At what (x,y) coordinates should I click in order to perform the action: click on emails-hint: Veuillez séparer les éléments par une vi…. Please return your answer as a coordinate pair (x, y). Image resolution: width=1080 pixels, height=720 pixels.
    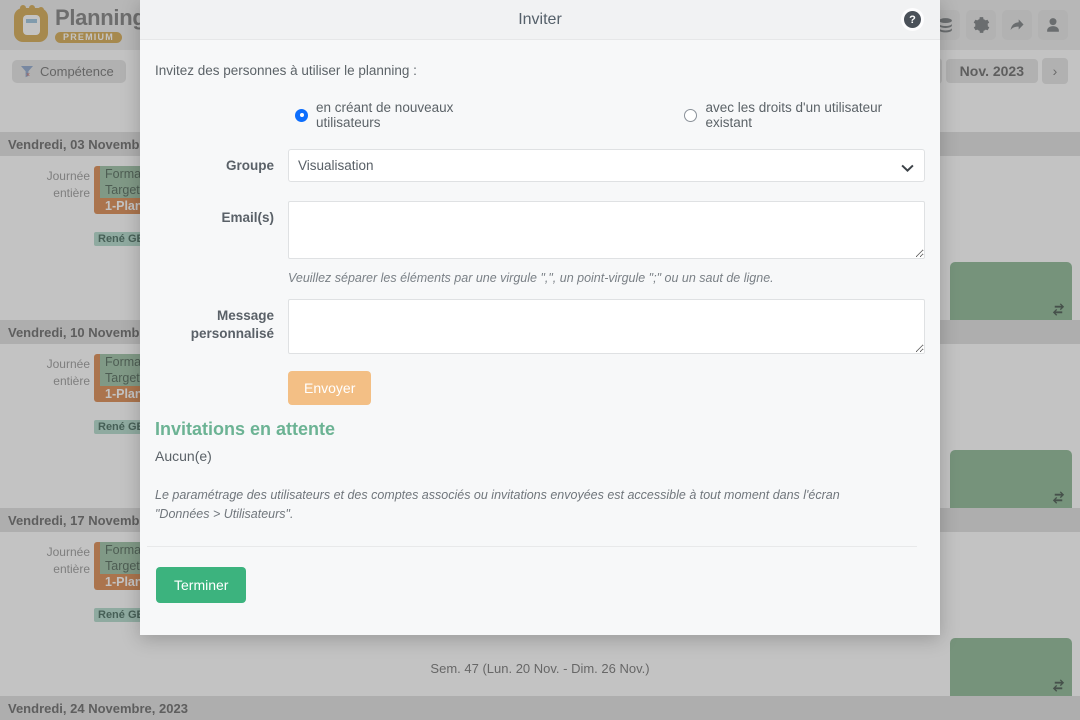
    Looking at the image, I should click on (531, 278).